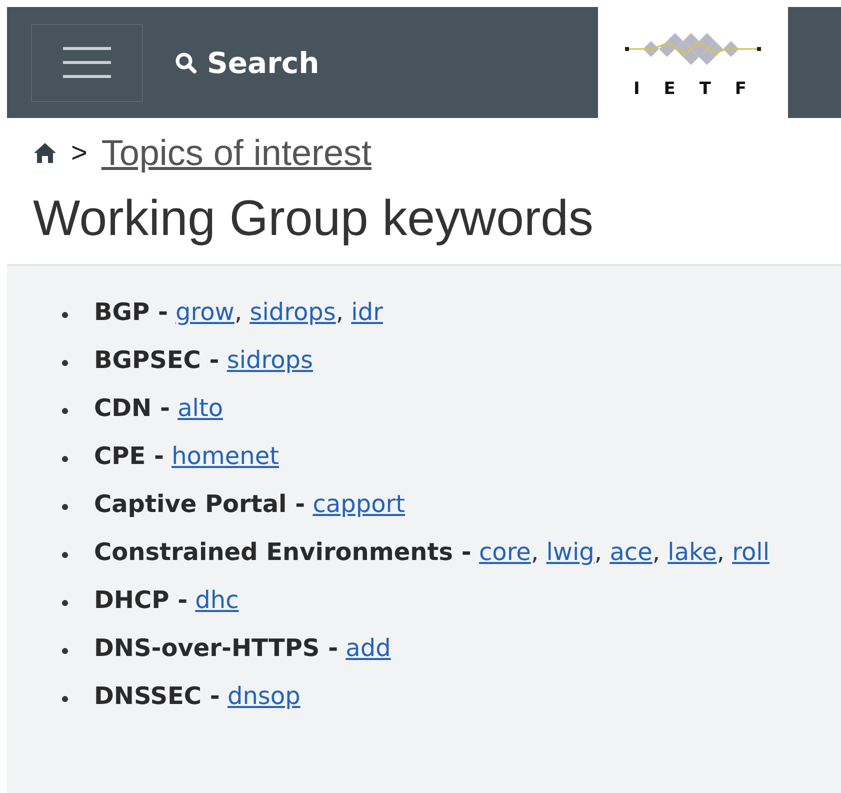  What do you see at coordinates (751, 552) in the screenshot?
I see `group-link: roll` at bounding box center [751, 552].